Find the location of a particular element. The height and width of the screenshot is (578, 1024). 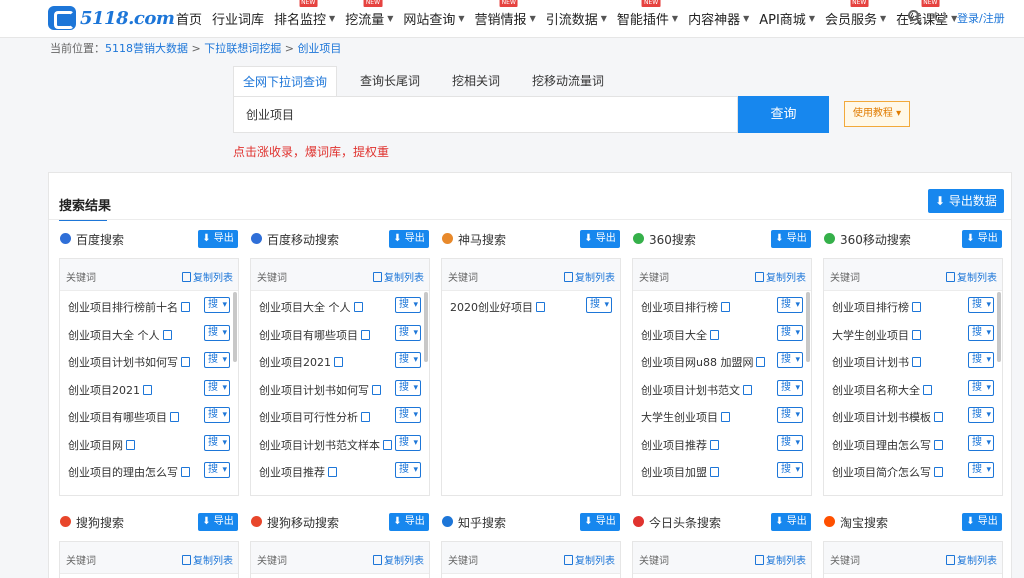

keyword-text: 创业项目简介怎么写c is located at coordinates (888, 472).